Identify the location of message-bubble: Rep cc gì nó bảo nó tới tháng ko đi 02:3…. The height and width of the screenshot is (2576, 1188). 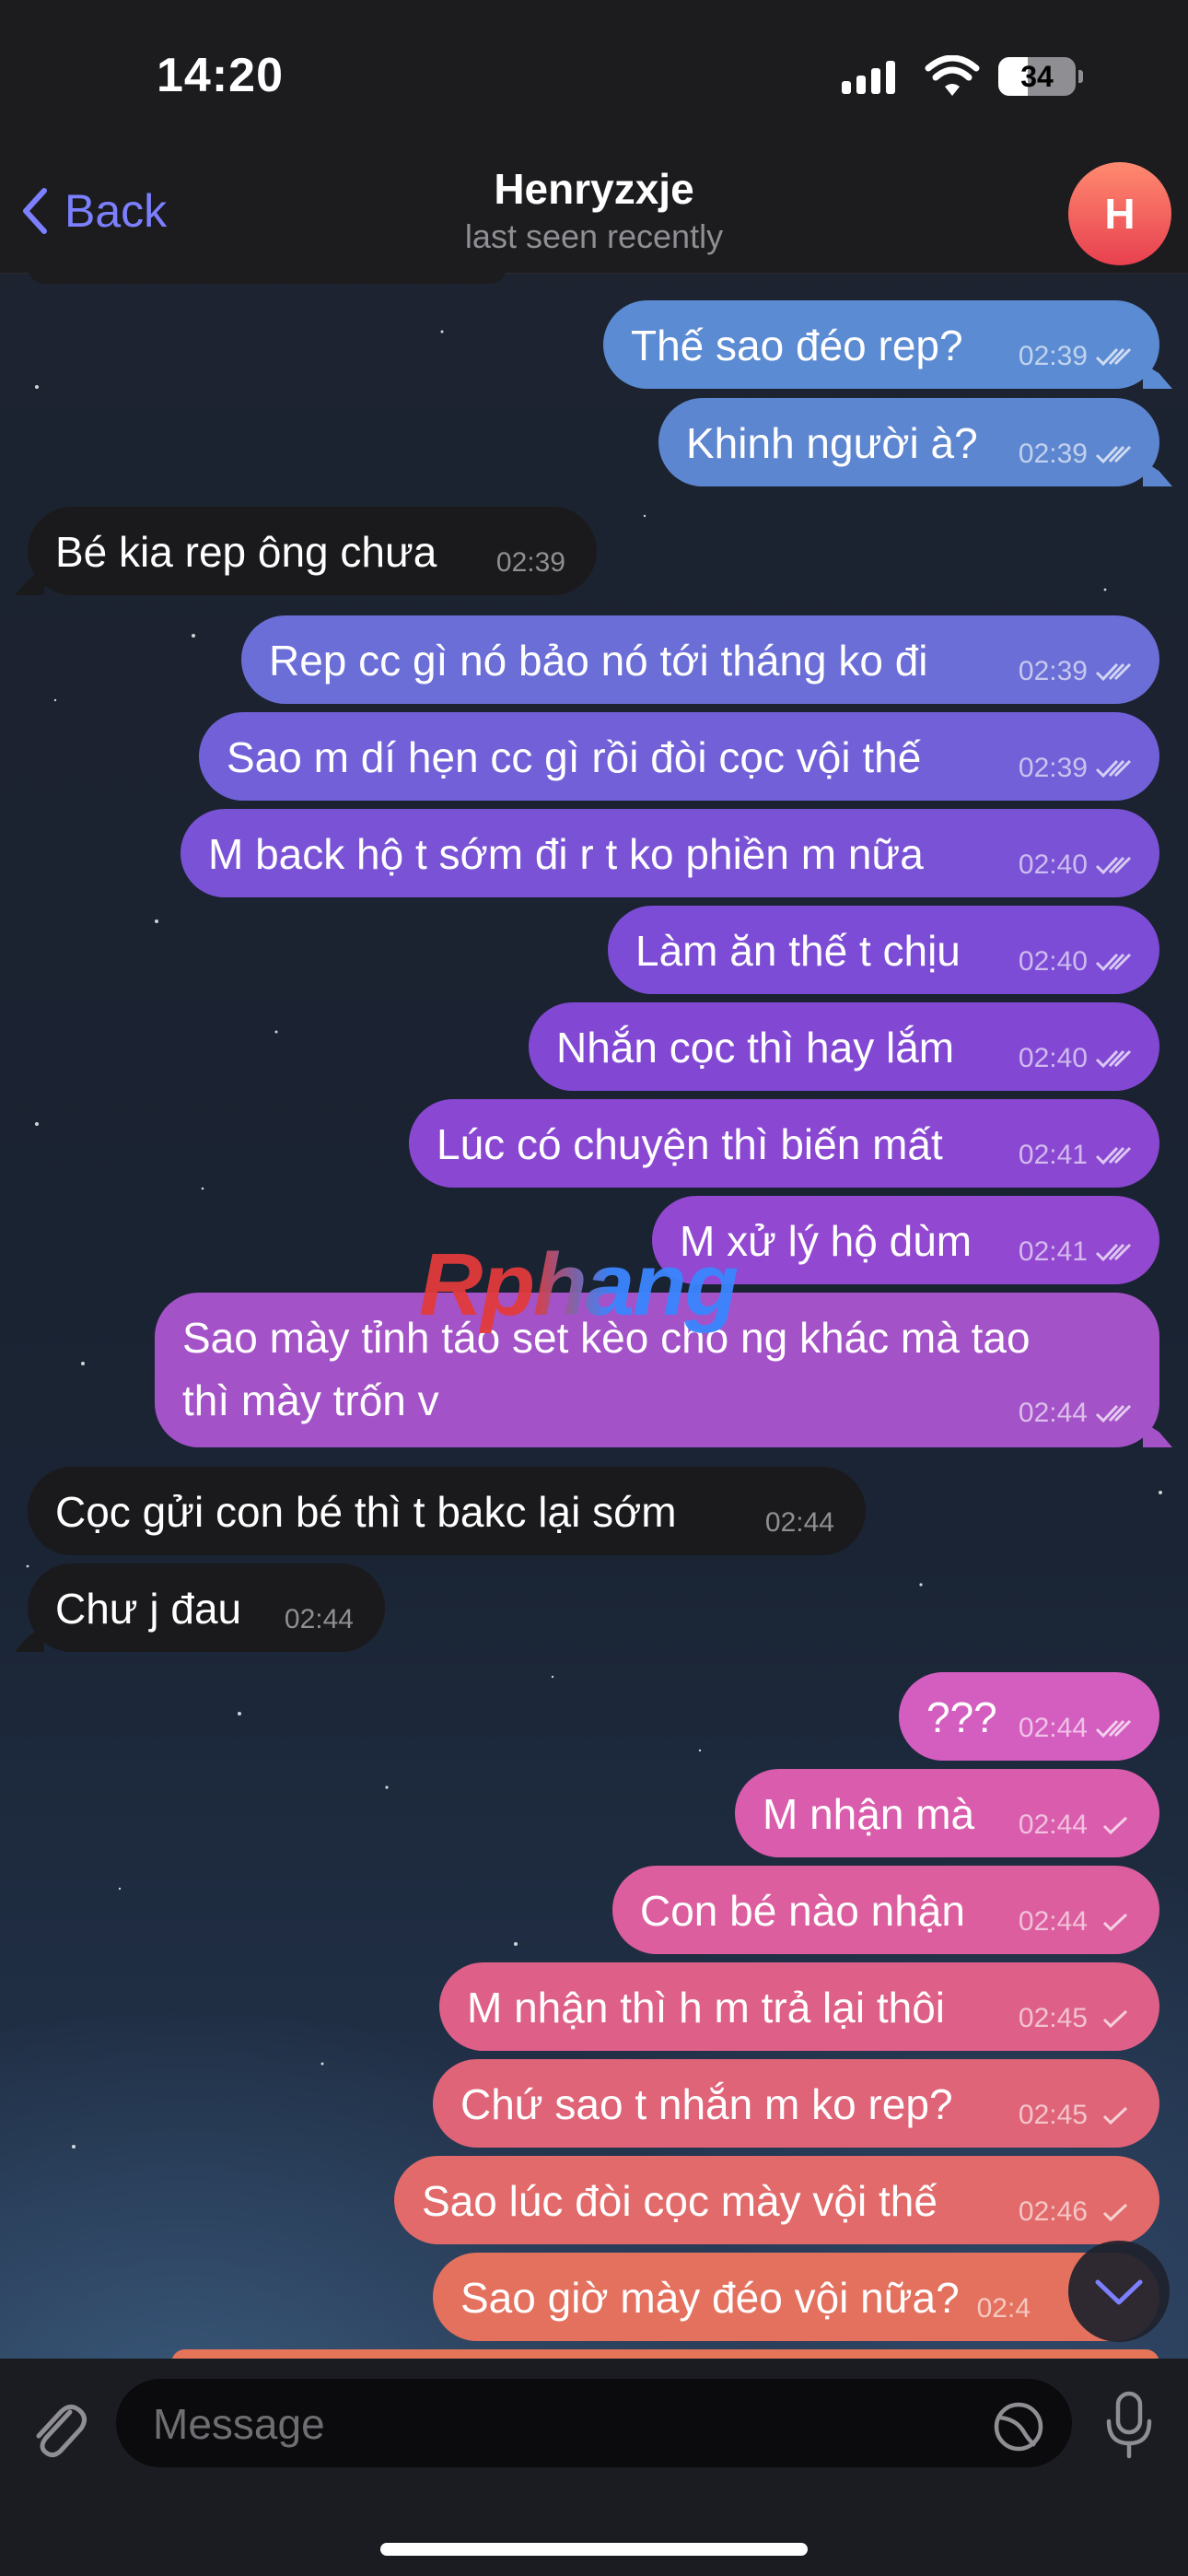
(700, 659).